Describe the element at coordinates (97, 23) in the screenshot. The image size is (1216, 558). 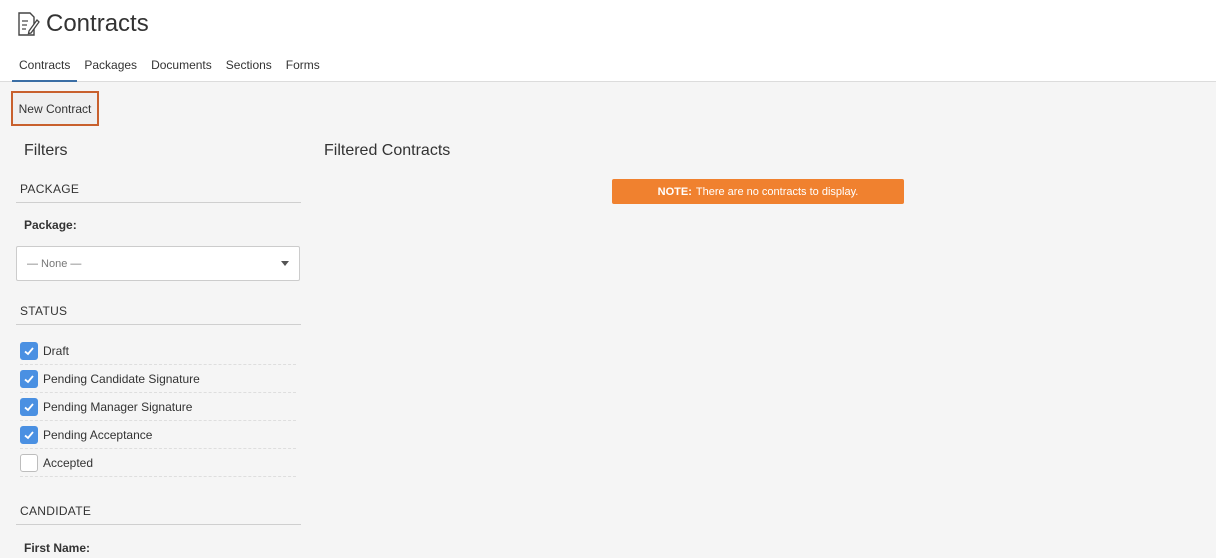
I see `page-title: Contracts` at that location.